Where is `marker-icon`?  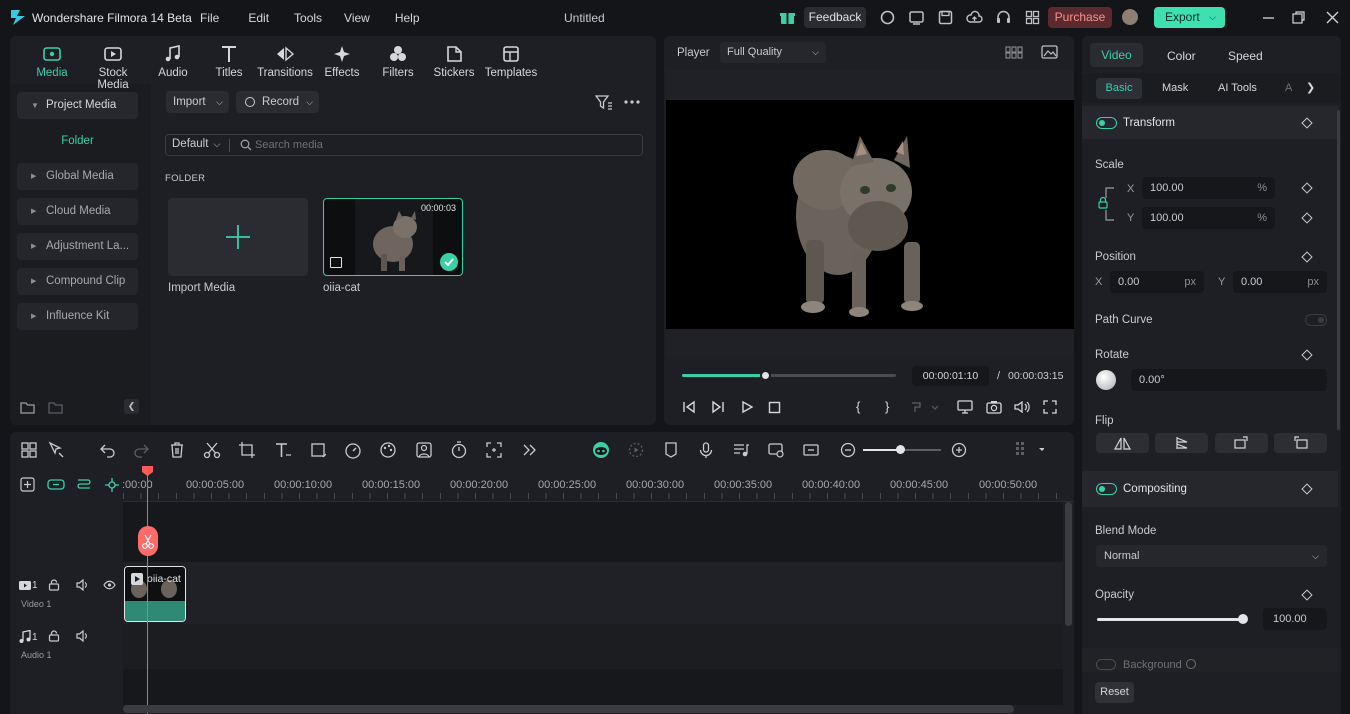 marker-icon is located at coordinates (671, 450).